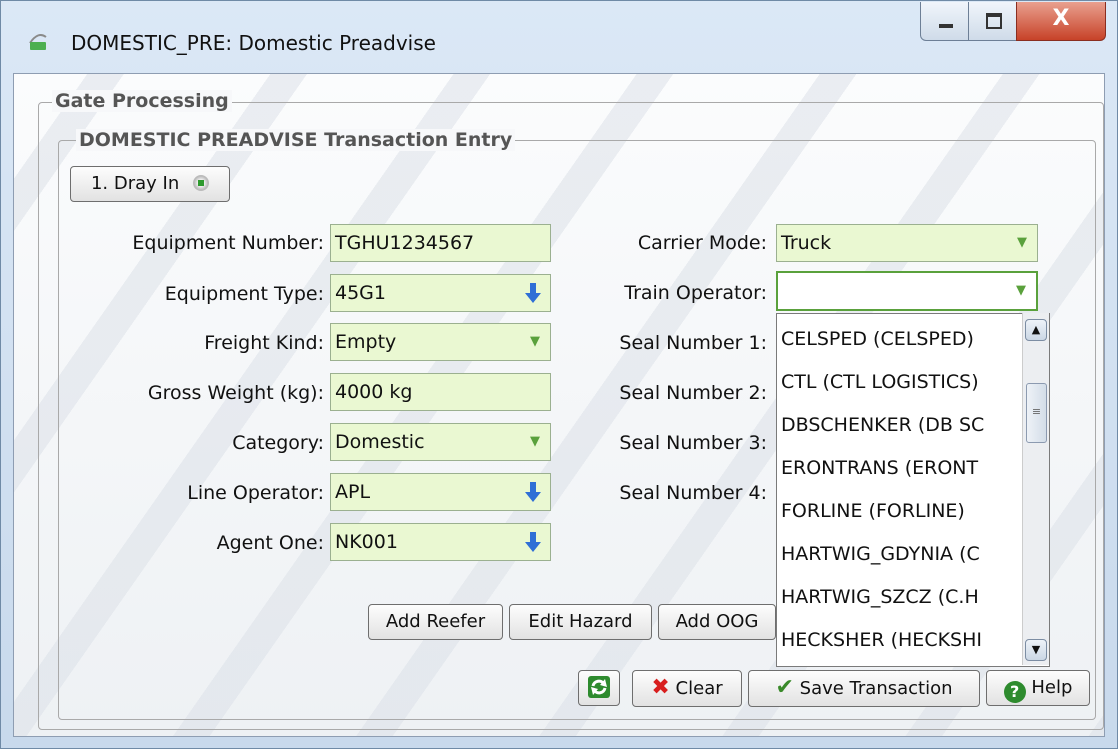  Describe the element at coordinates (882, 425) in the screenshot. I see `dropdown-option: DBSCHENKER (DB SC` at that location.